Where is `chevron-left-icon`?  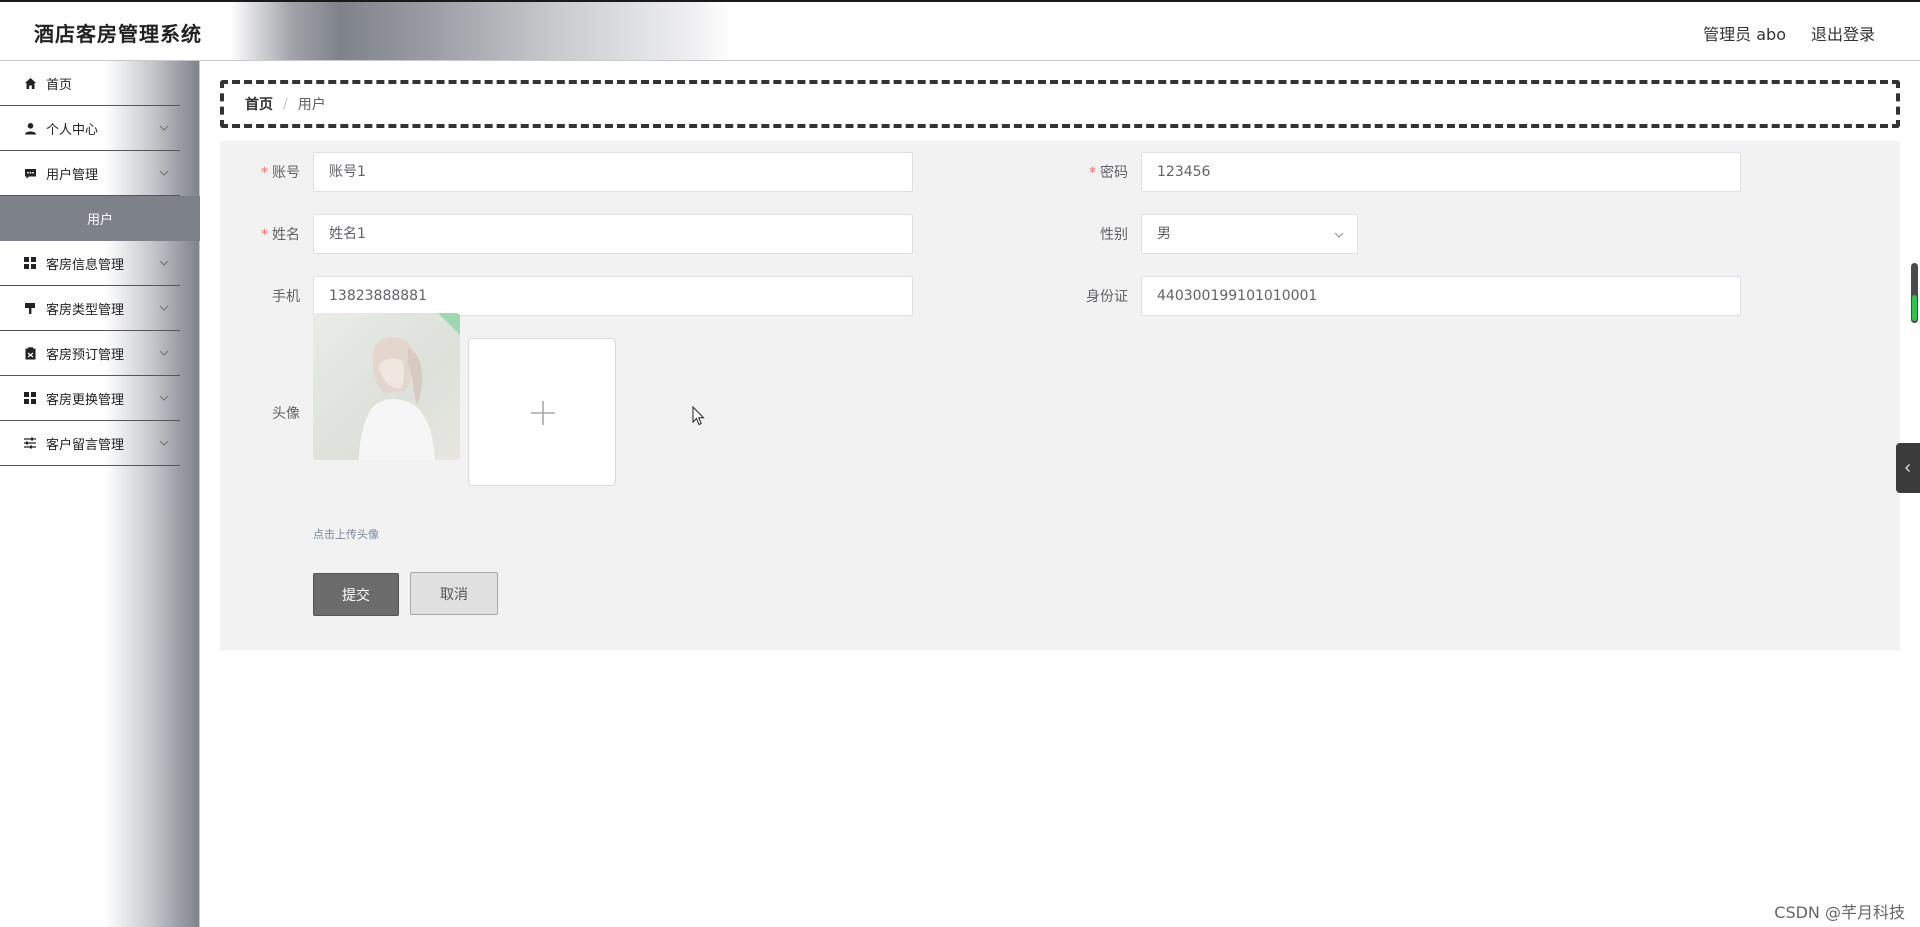 chevron-left-icon is located at coordinates (1907, 468).